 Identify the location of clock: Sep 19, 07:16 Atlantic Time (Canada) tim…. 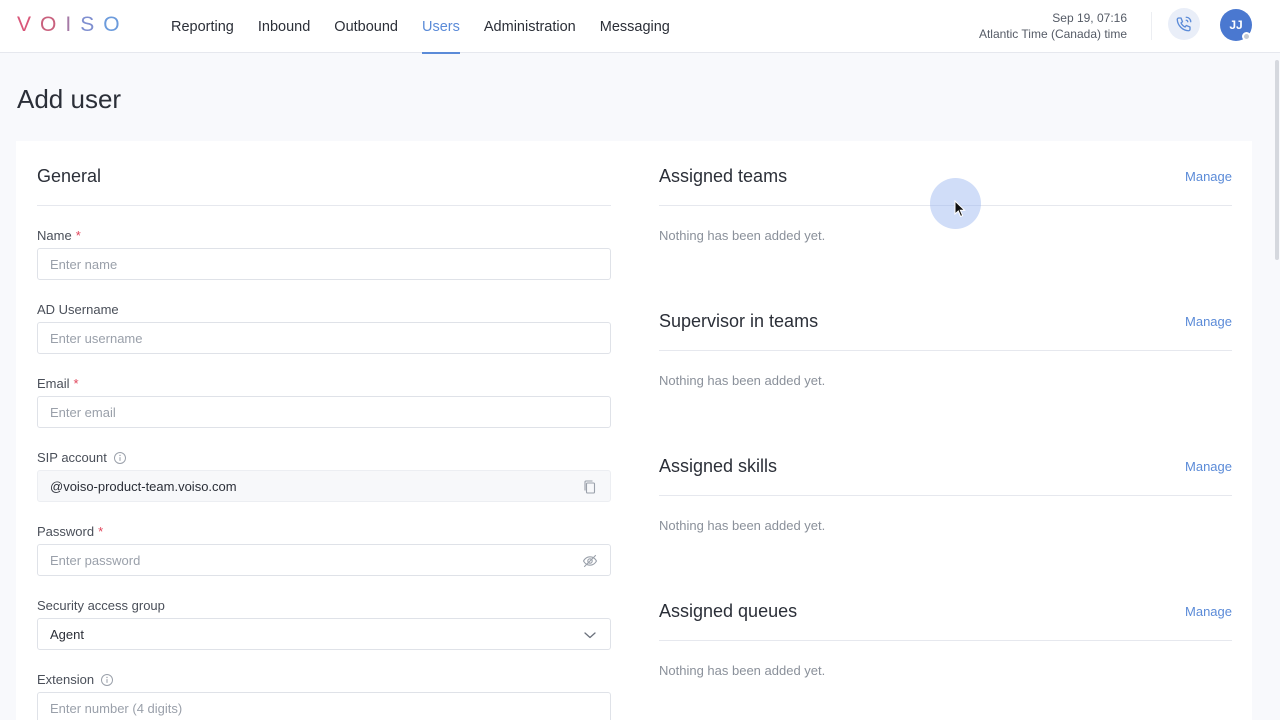
(1053, 26).